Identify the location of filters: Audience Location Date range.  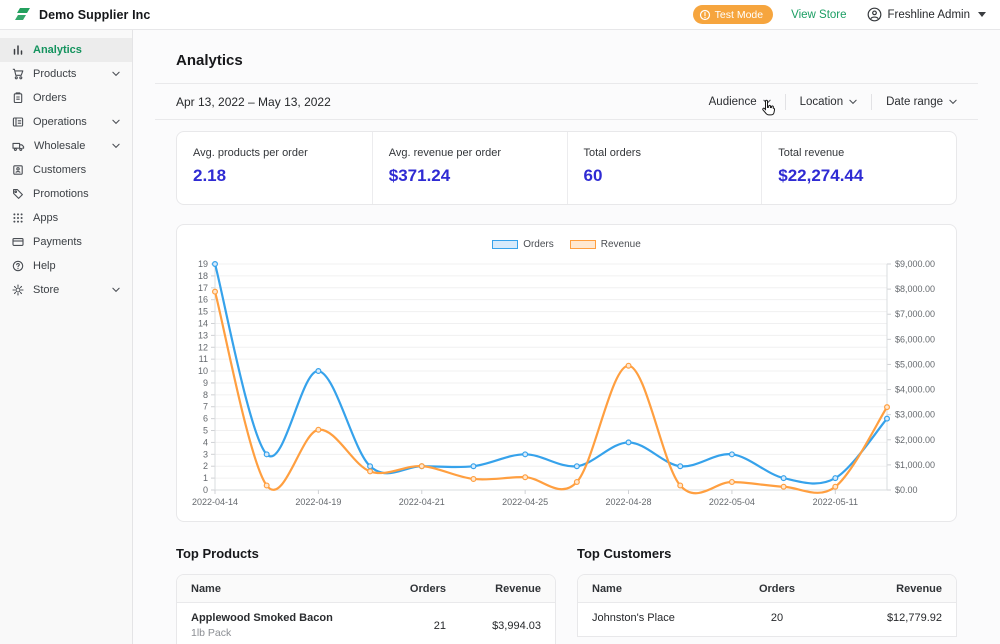
(833, 101).